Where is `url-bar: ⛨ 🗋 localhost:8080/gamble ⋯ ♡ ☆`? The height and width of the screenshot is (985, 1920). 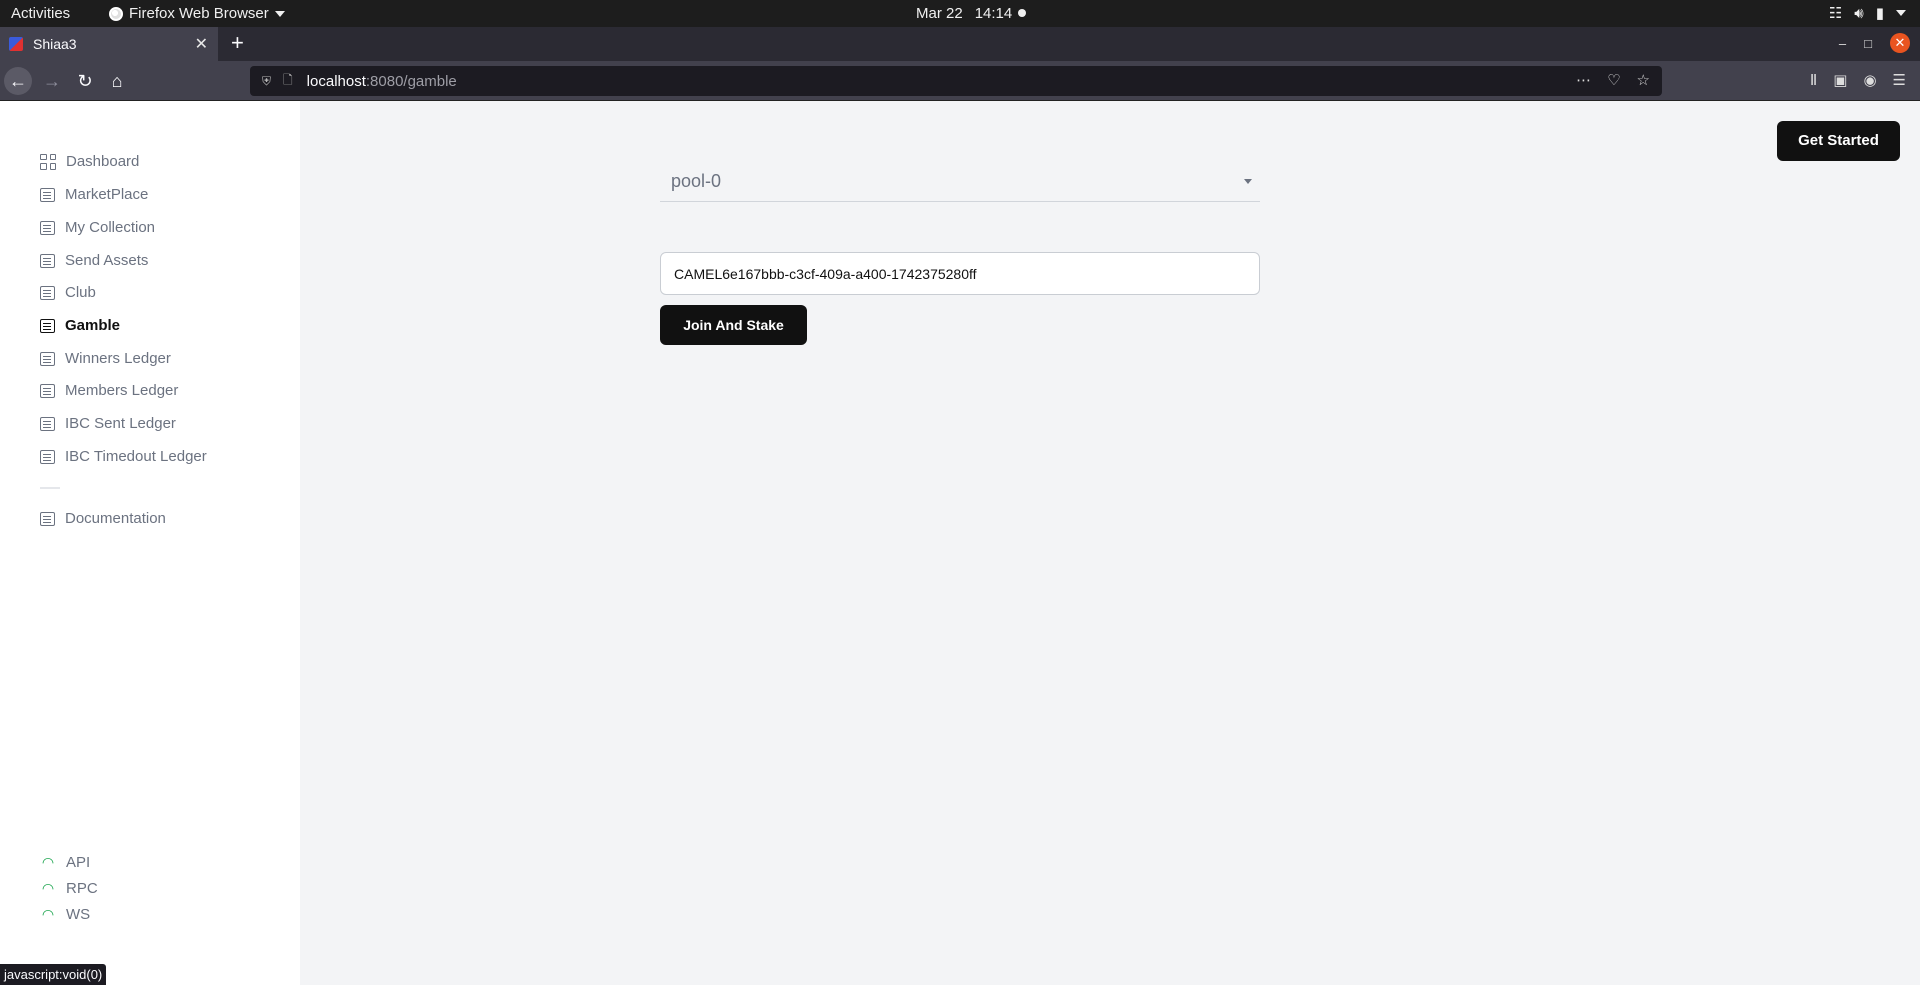 url-bar: ⛨ 🗋 localhost:8080/gamble ⋯ ♡ ☆ is located at coordinates (956, 81).